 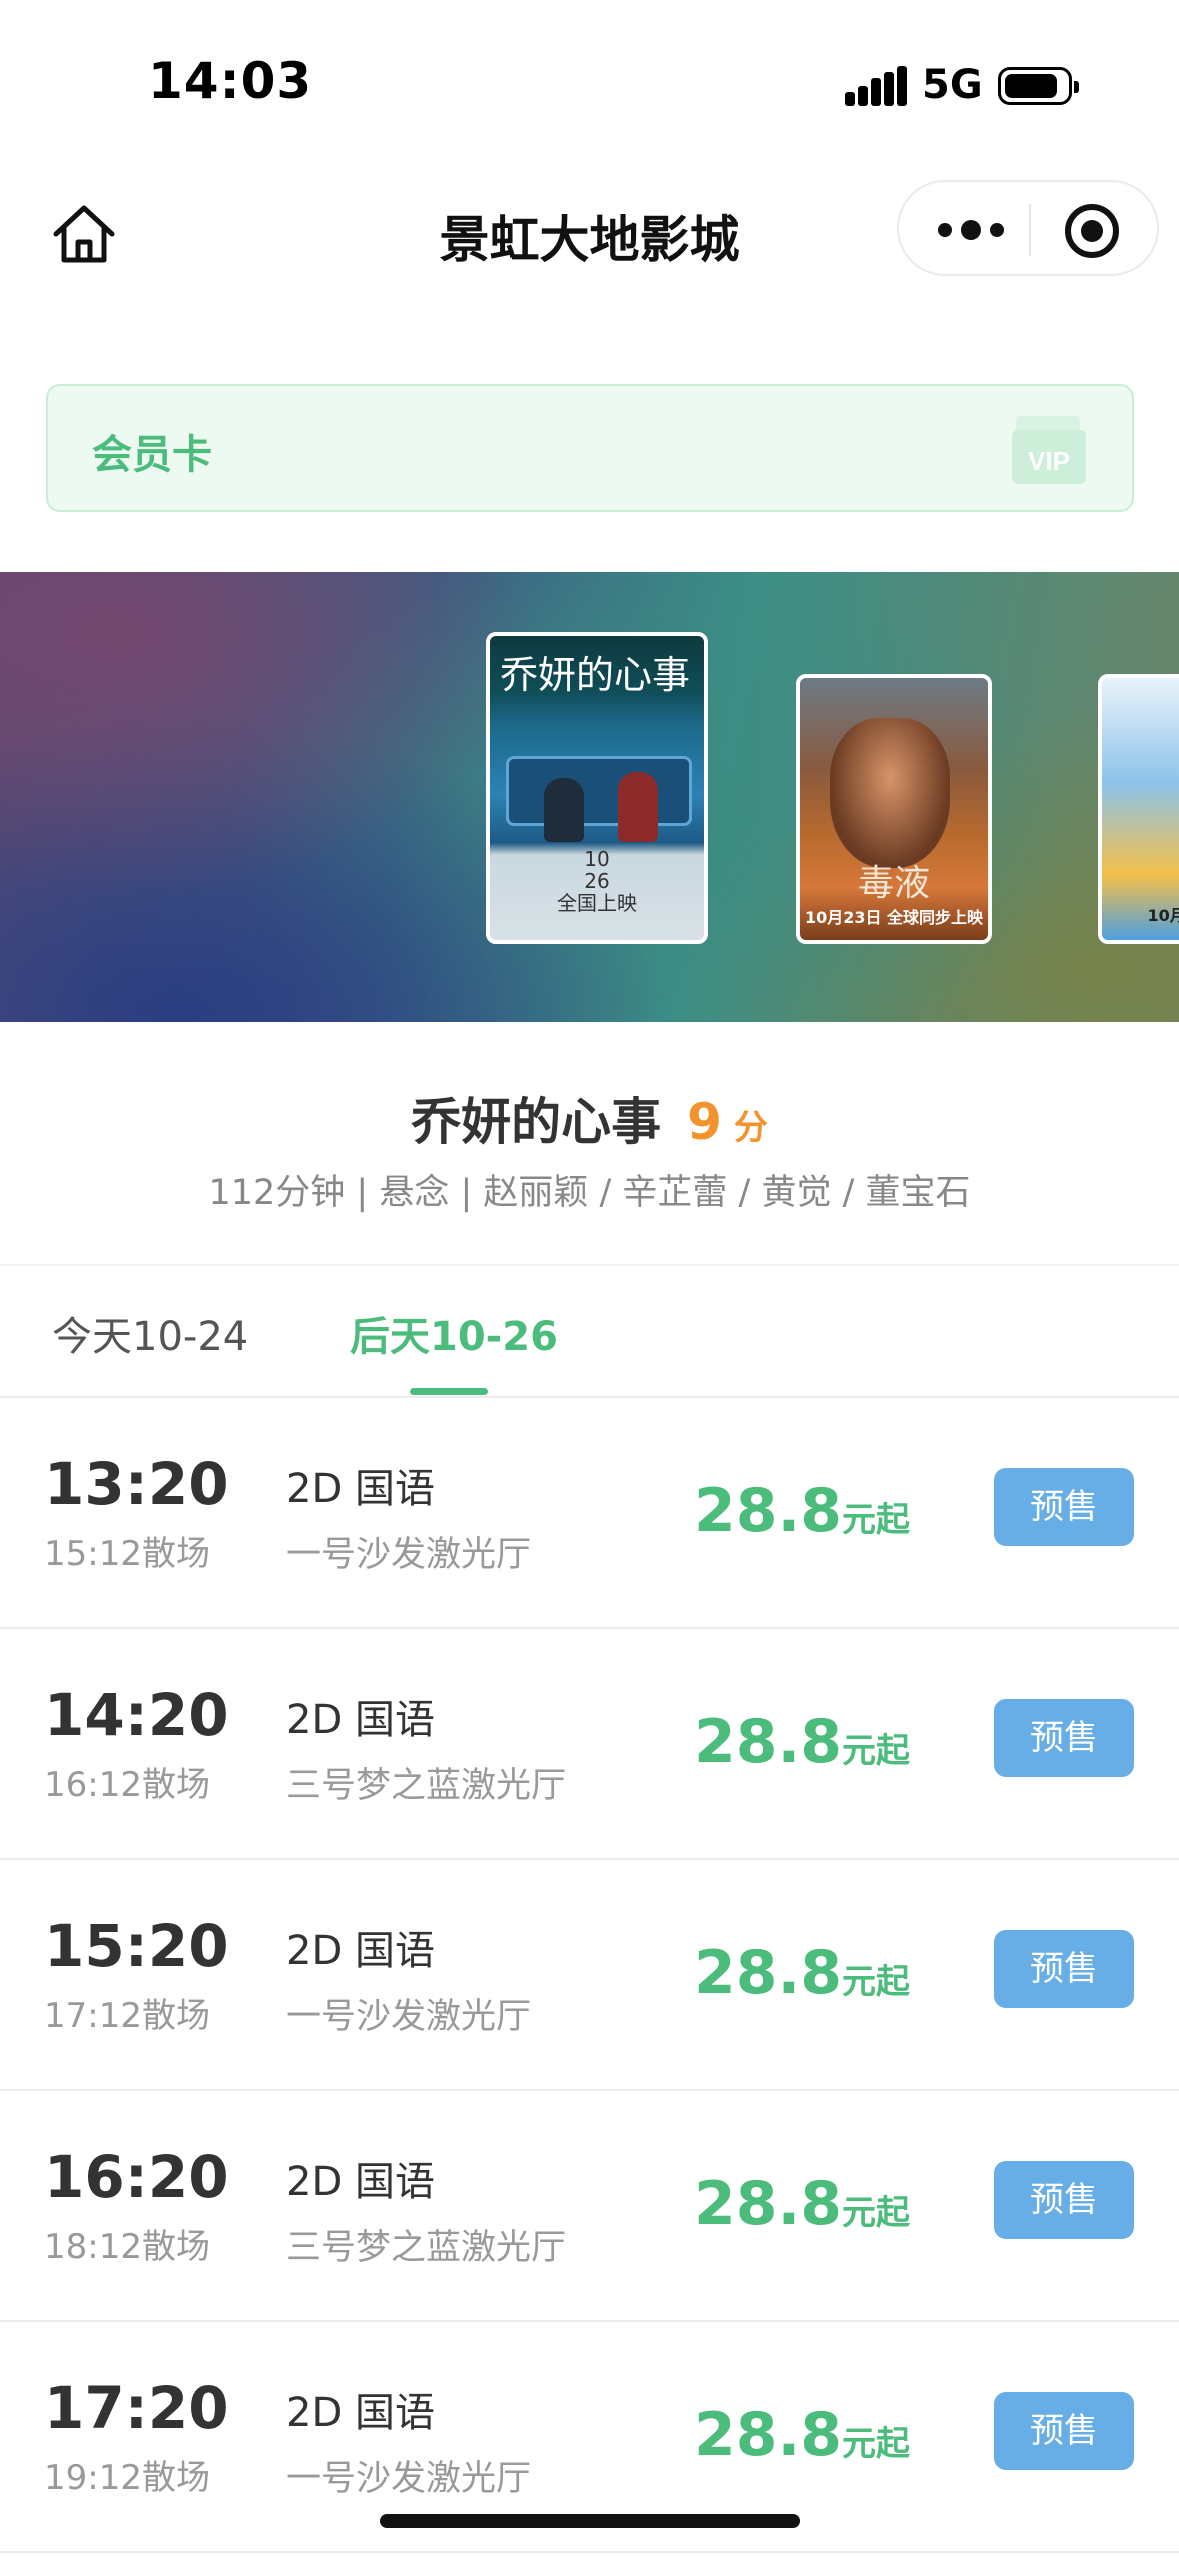 I want to click on poster-selected: 乔妍的心事 10 26 全国上映, so click(x=597, y=788).